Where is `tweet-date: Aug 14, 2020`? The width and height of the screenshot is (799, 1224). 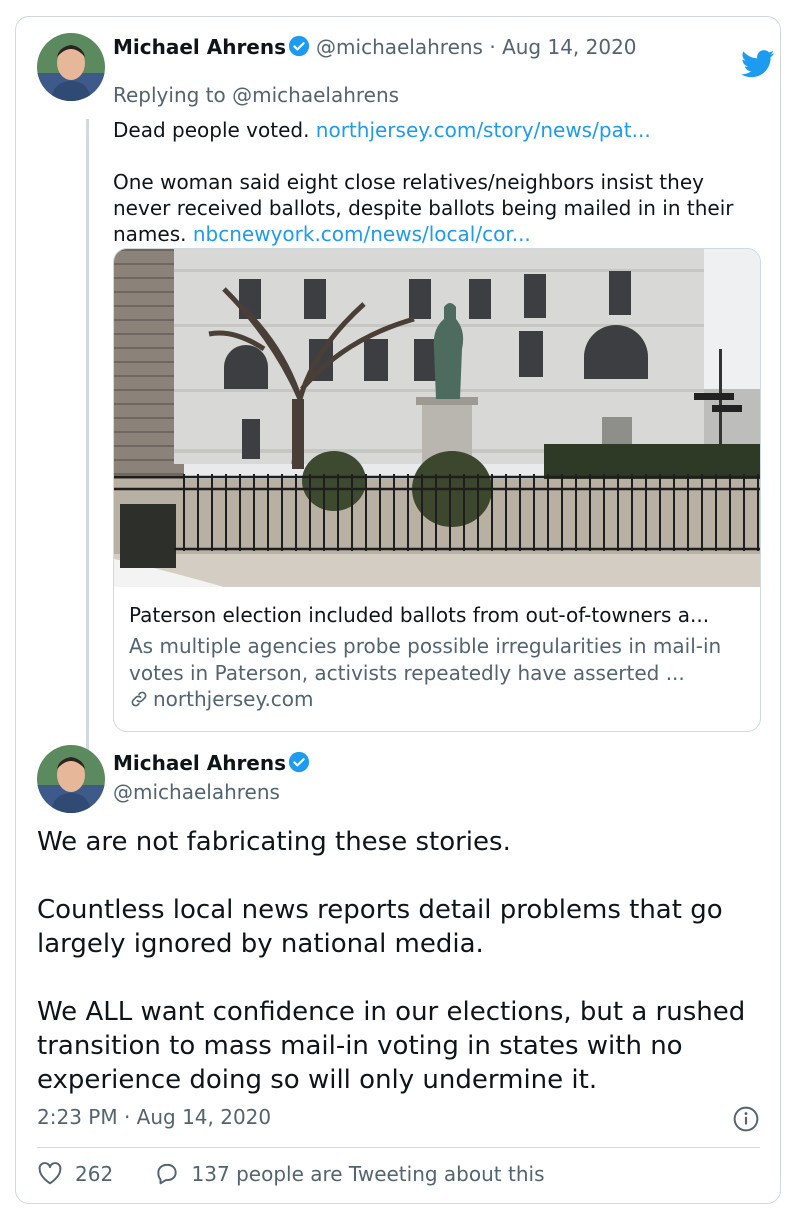
tweet-date: Aug 14, 2020 is located at coordinates (569, 47).